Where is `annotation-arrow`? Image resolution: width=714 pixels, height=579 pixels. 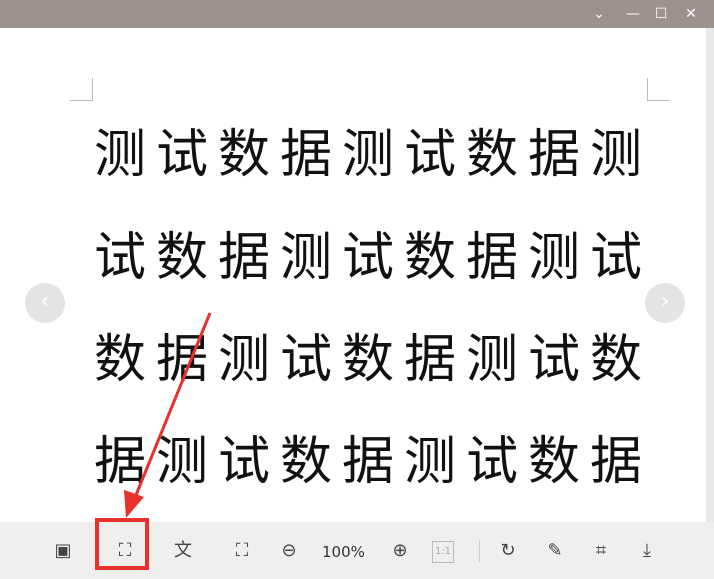
annotation-arrow is located at coordinates (168, 415).